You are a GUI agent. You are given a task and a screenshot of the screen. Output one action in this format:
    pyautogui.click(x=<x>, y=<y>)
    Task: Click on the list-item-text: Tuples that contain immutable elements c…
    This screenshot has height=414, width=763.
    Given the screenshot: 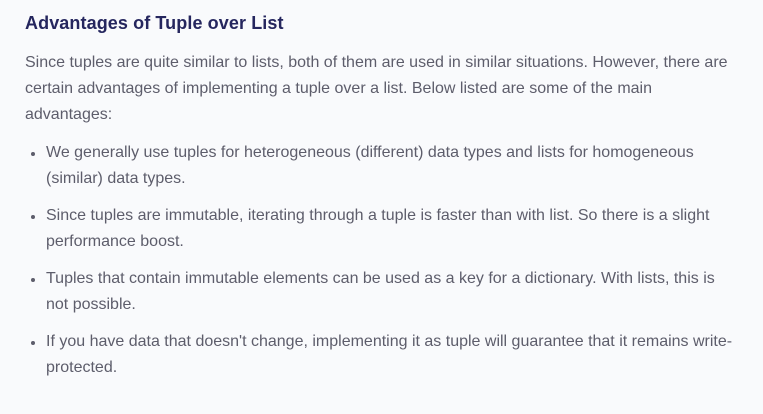 What is the action you would take?
    pyautogui.click(x=380, y=291)
    